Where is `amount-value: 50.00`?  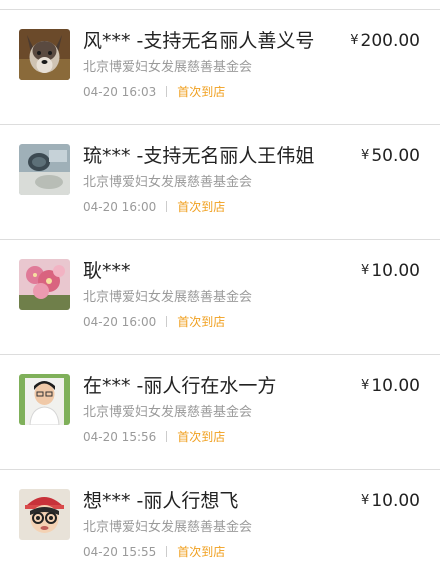 amount-value: 50.00 is located at coordinates (395, 156).